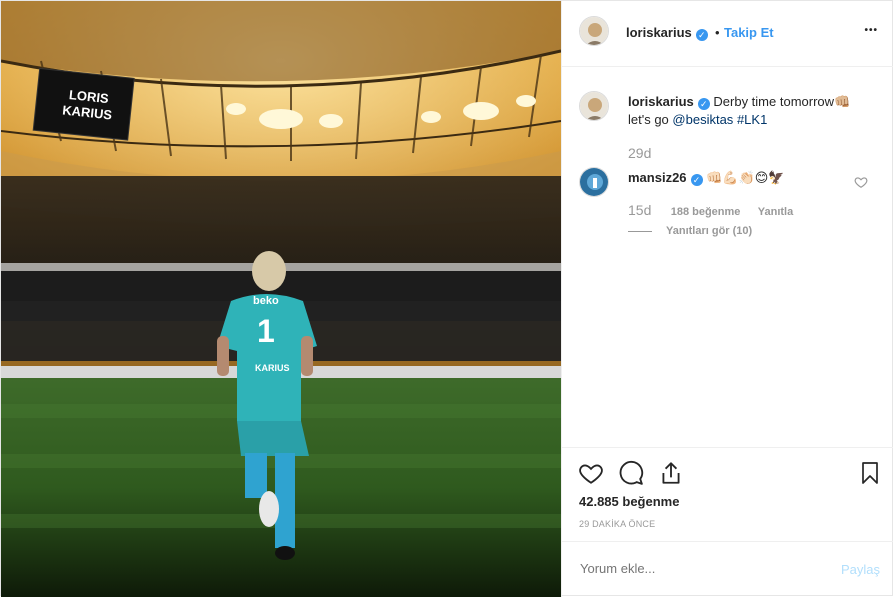 The image size is (893, 598). Describe the element at coordinates (272, 368) in the screenshot. I see `jersey-name: KARIUS` at that location.